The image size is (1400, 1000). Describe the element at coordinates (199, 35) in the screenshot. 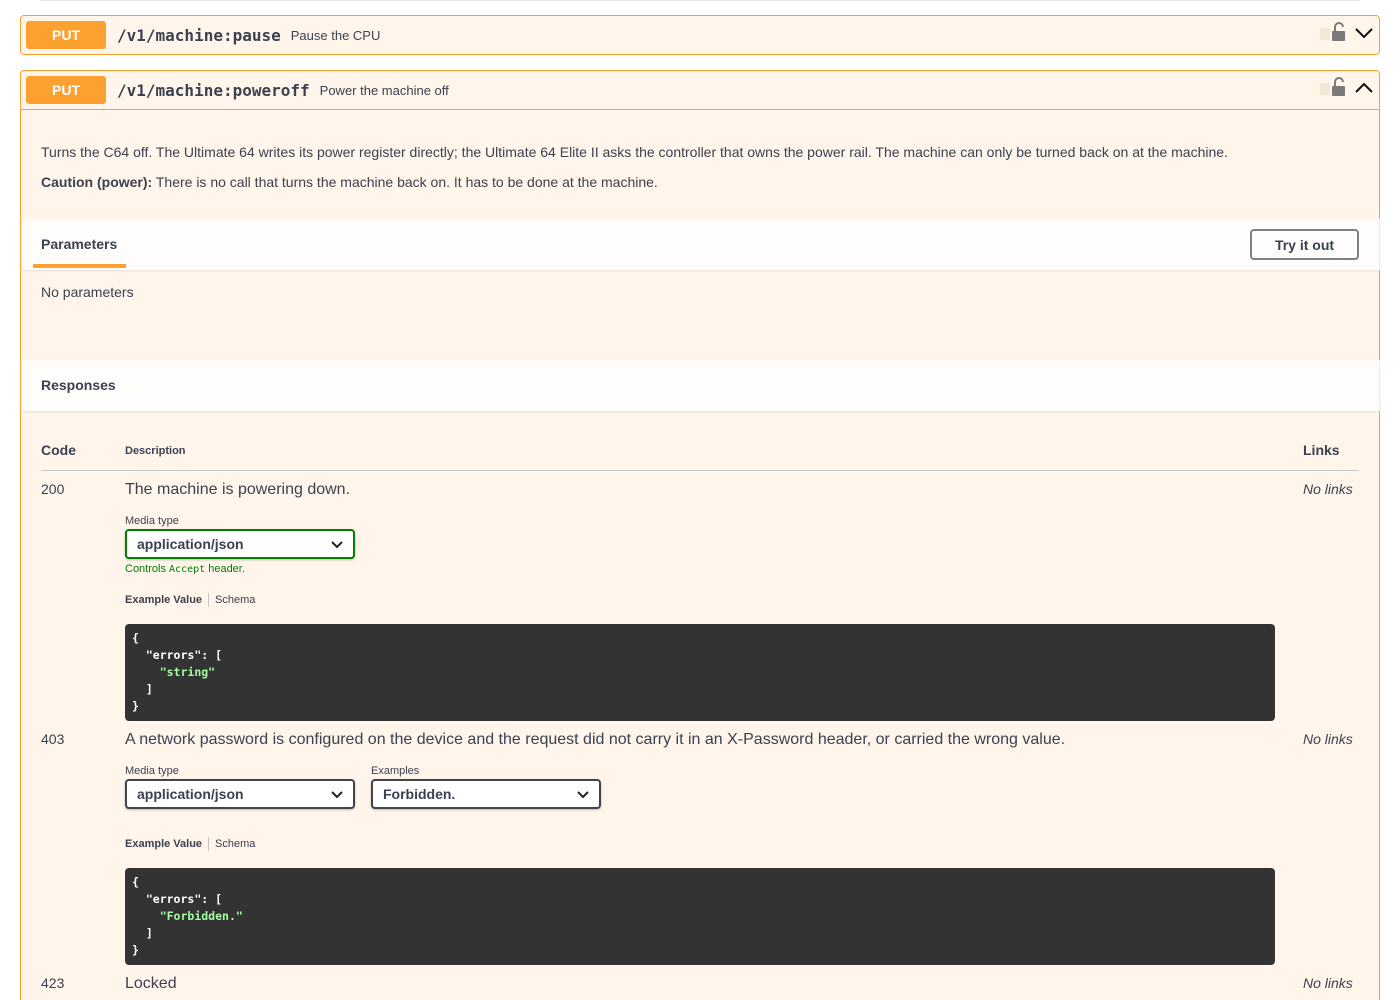

I see `endpoint-path: /v1/machine:pause` at that location.